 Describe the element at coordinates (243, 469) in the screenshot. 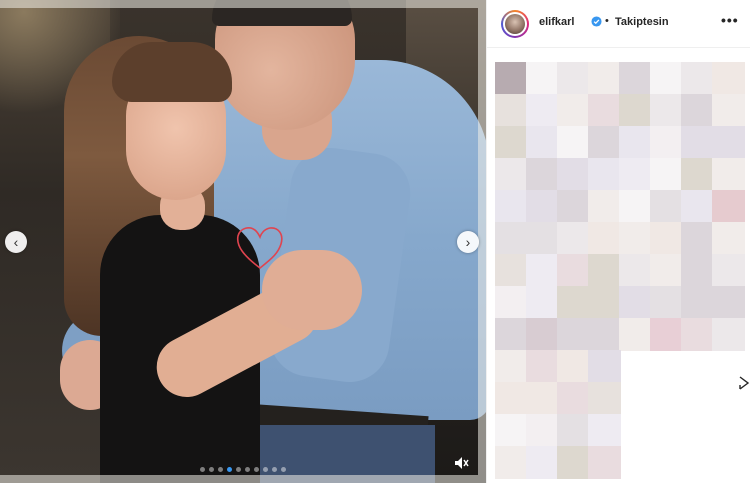

I see `carousel-indicator` at that location.